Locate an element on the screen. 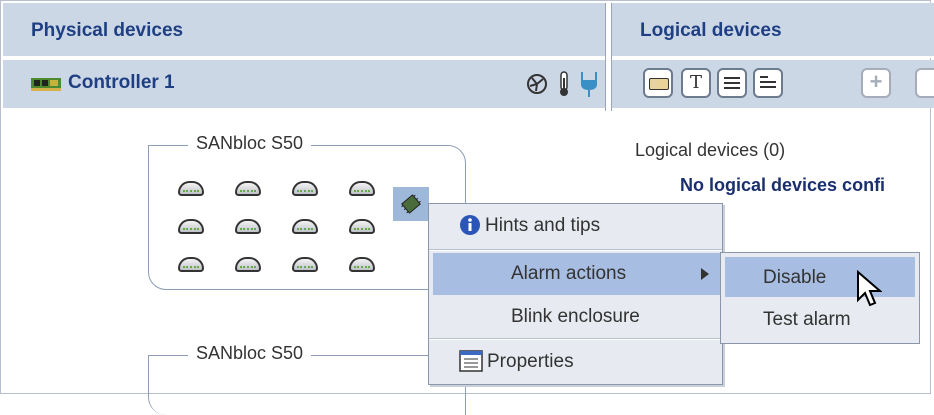 The height and width of the screenshot is (415, 934). fan-icon is located at coordinates (537, 84).